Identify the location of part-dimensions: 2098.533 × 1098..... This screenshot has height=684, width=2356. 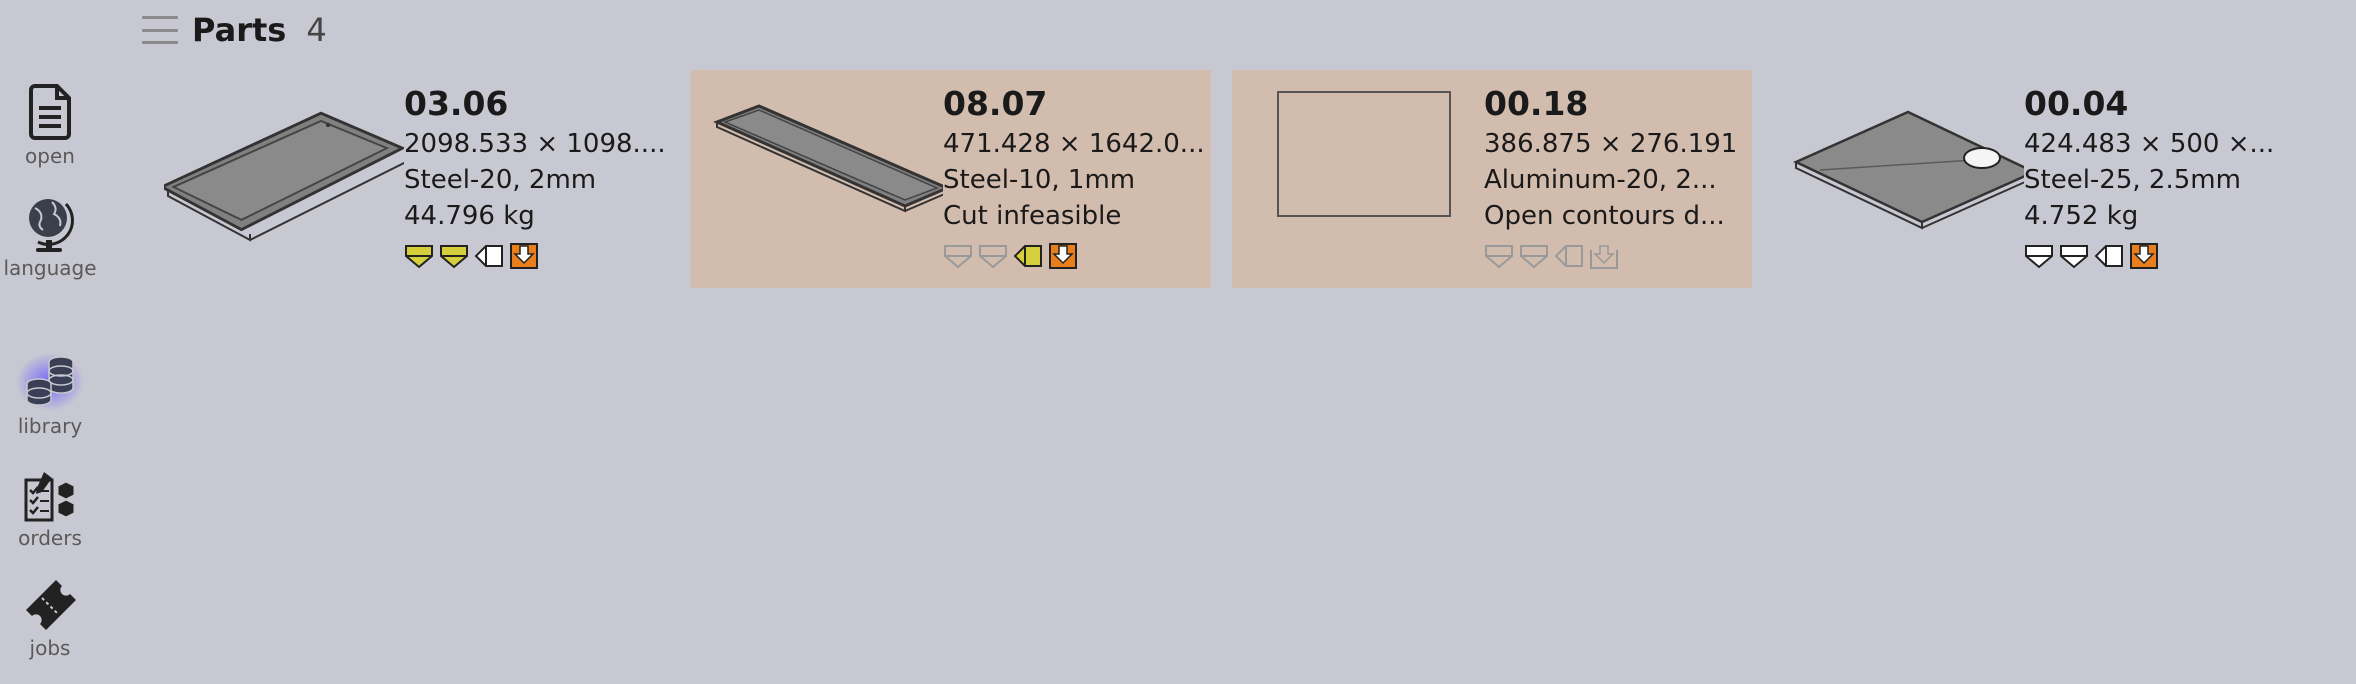
(535, 144).